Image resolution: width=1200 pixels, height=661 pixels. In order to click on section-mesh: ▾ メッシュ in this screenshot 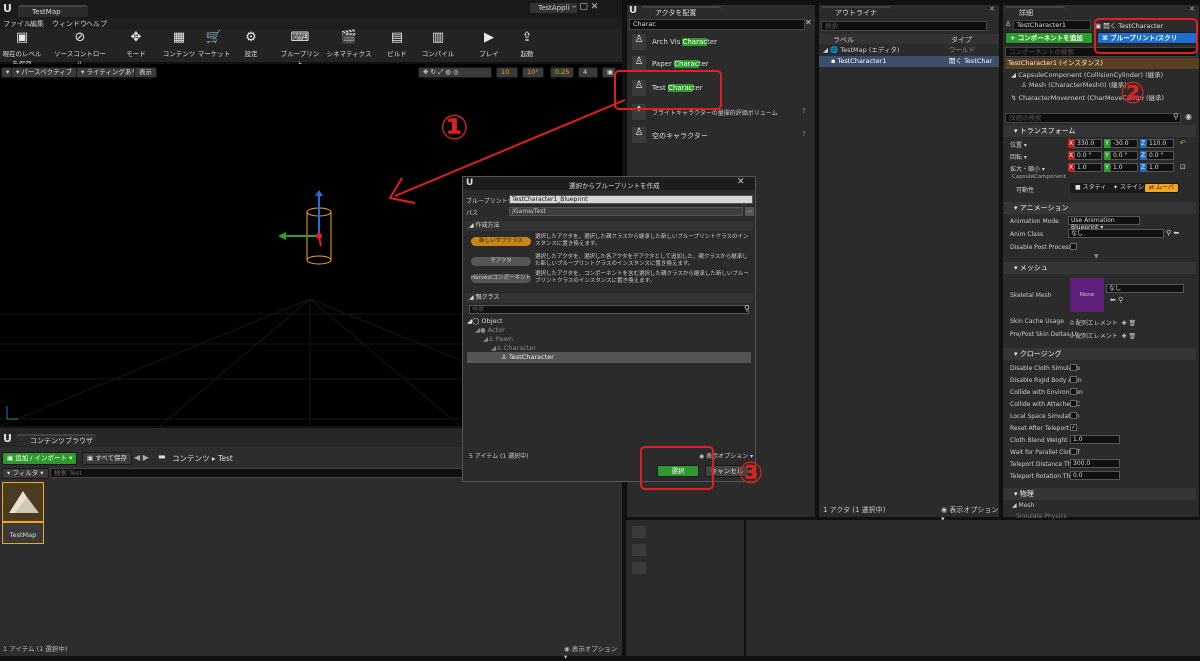, I will do `click(1100, 268)`.